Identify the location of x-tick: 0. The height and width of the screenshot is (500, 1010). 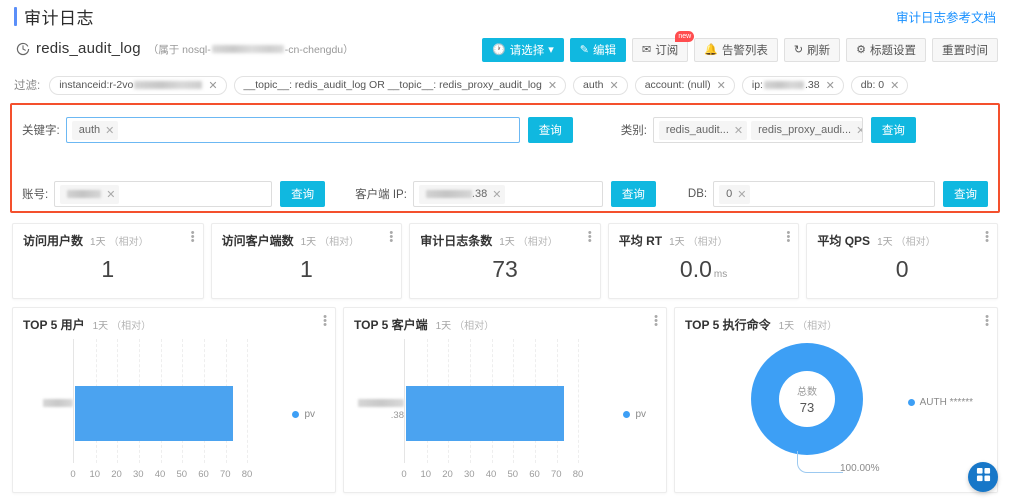
(404, 474).